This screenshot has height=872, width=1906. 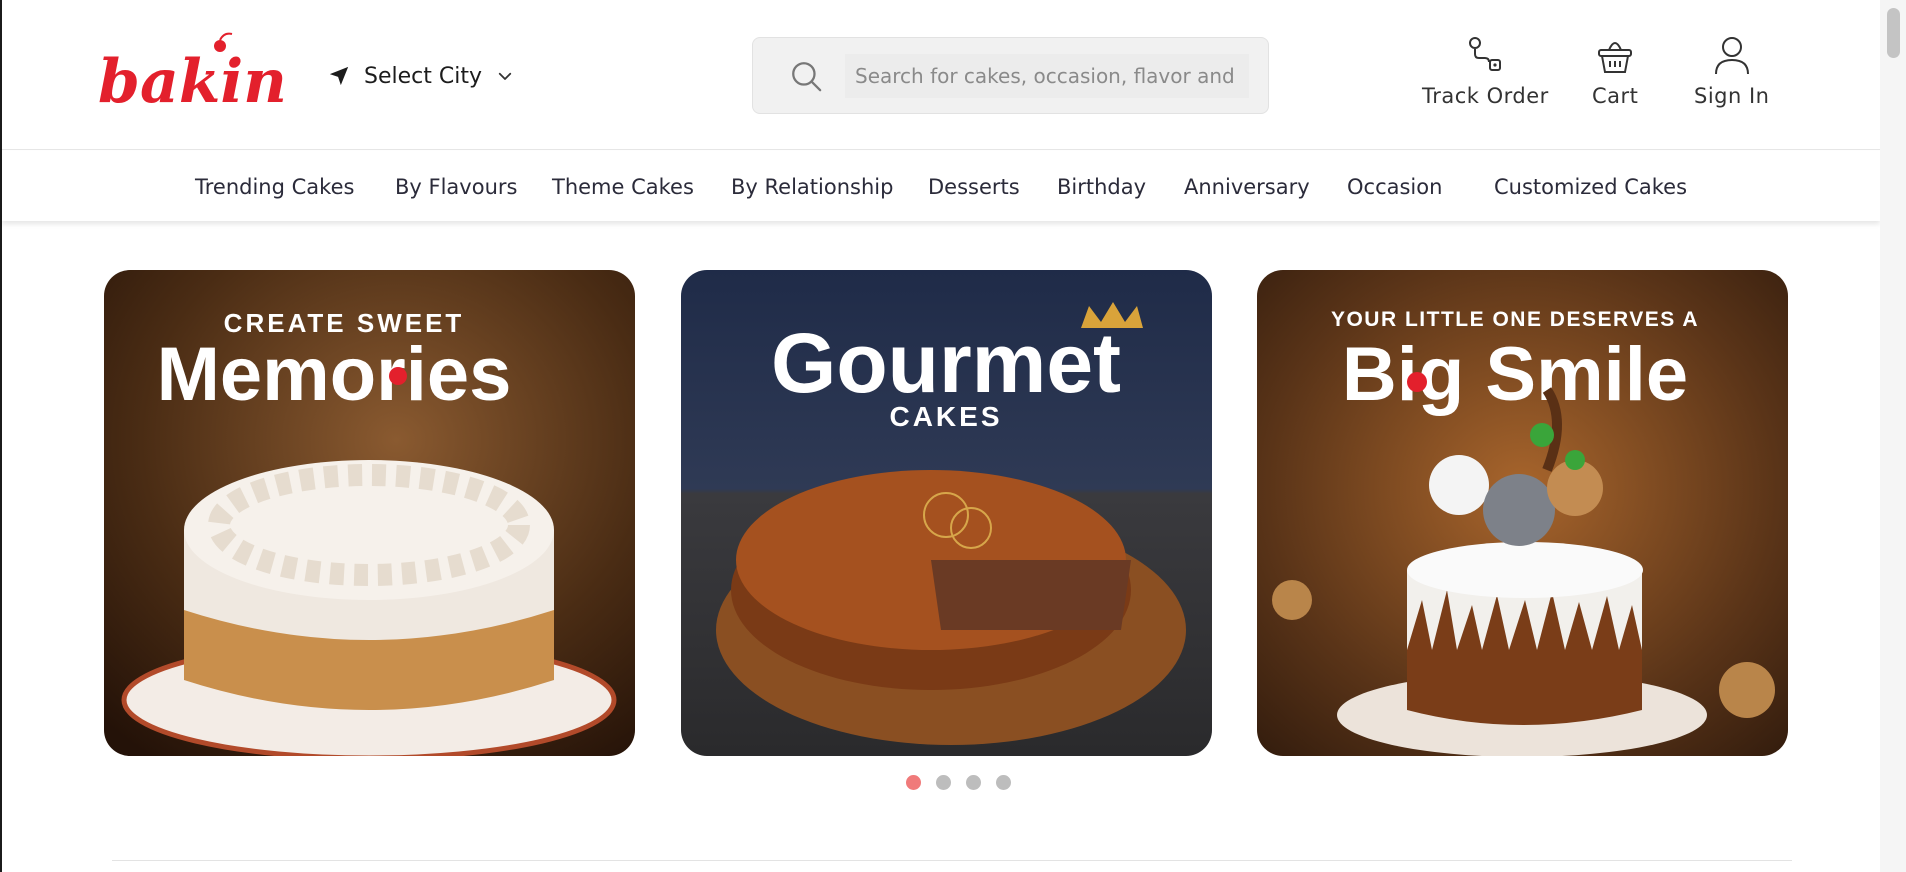 I want to click on banner-big-smile-headline: Big Smile, so click(x=1515, y=374).